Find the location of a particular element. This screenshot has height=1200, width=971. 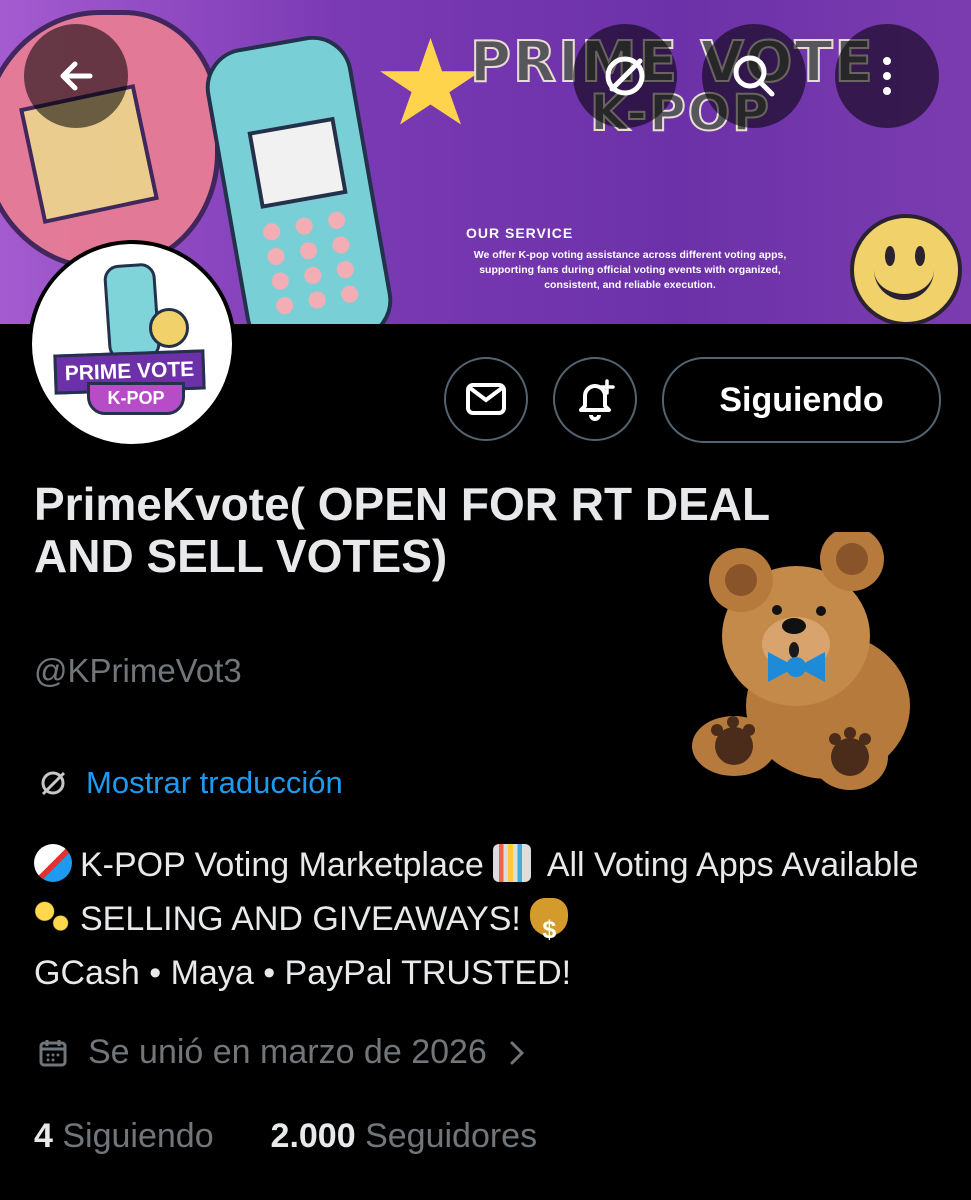

calendar-icon is located at coordinates (53, 1052).